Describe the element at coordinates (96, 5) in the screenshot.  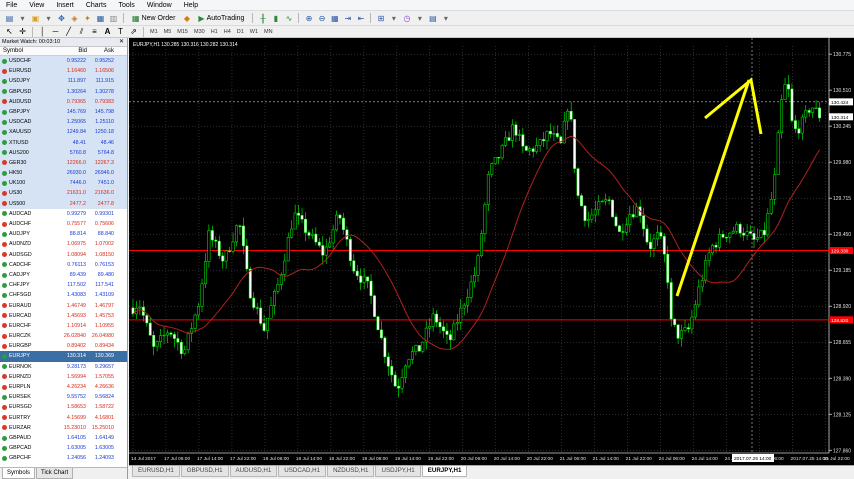
I see `menu-charts: Charts` at that location.